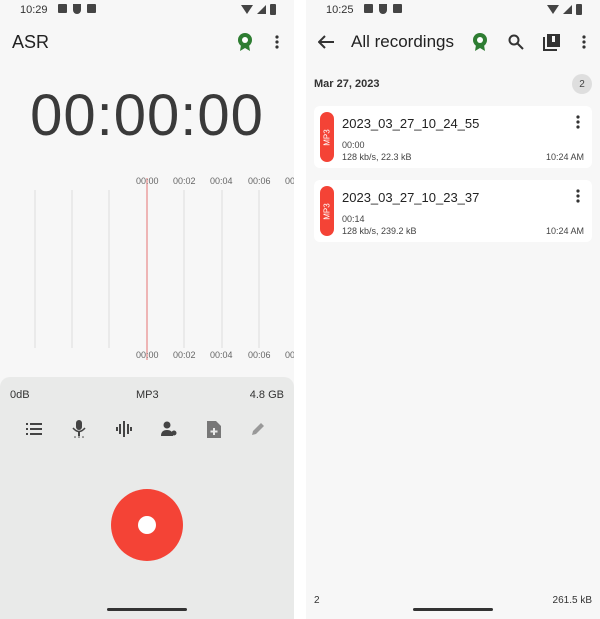  What do you see at coordinates (516, 42) in the screenshot?
I see `search-icon` at bounding box center [516, 42].